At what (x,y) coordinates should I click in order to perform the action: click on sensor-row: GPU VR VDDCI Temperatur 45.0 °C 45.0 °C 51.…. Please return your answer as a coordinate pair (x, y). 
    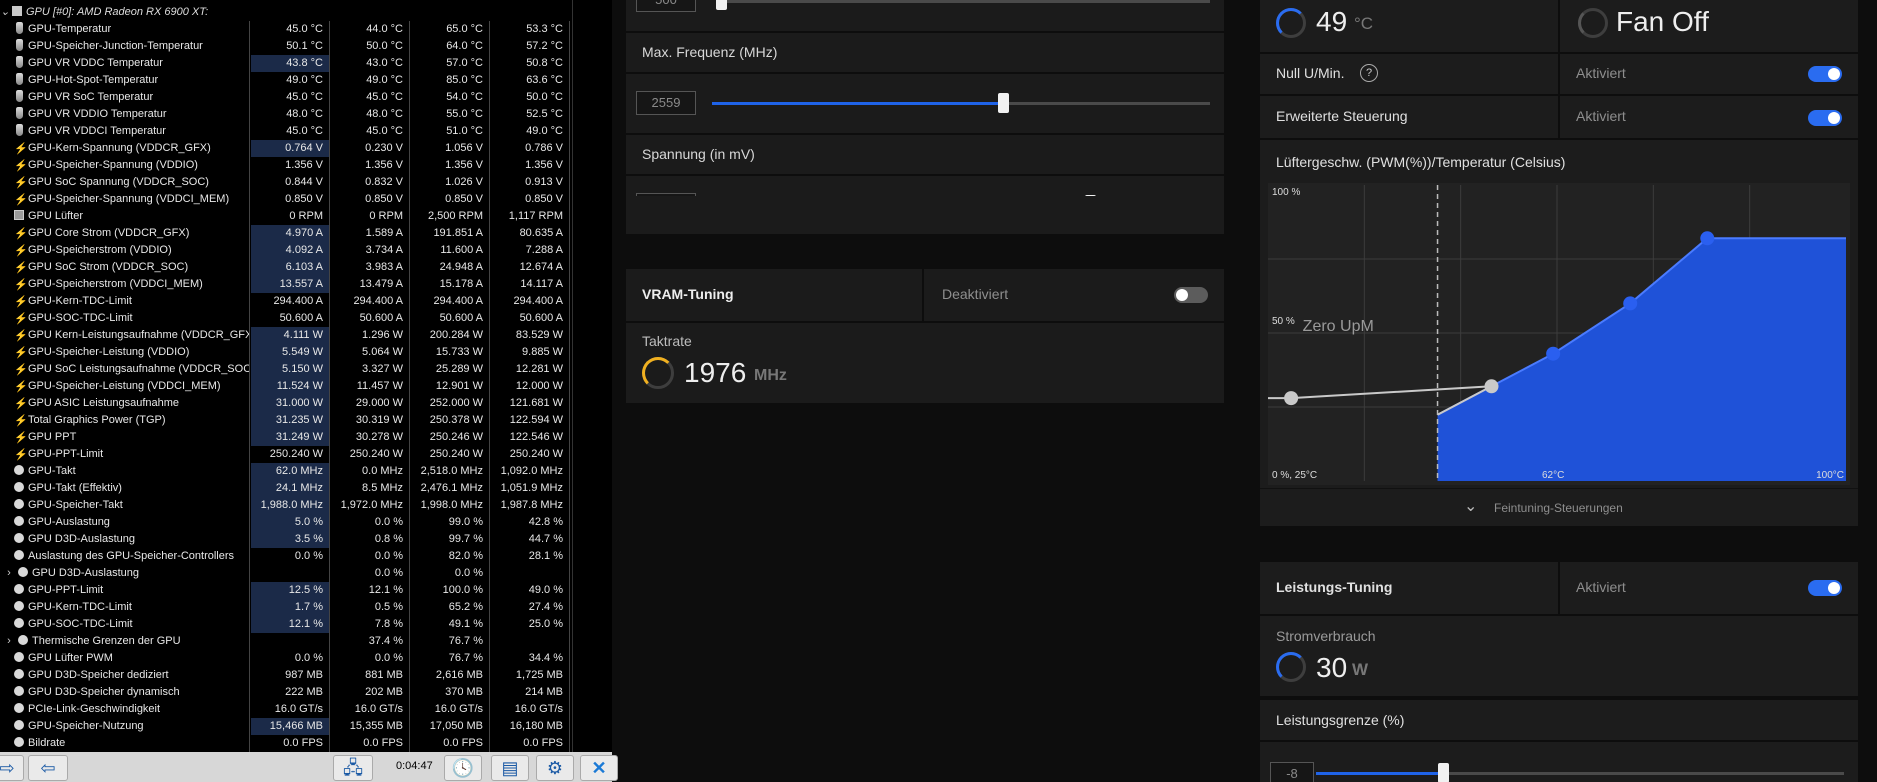
    Looking at the image, I should click on (286, 131).